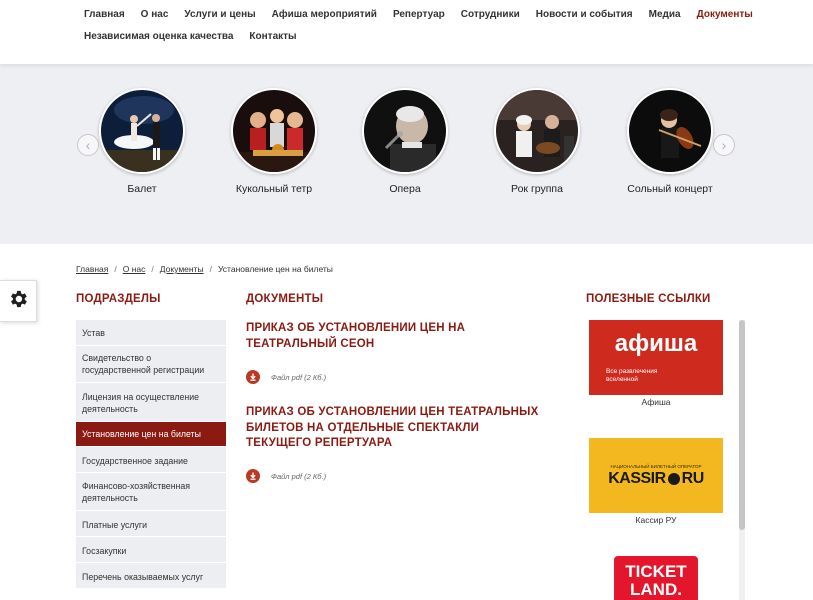  Describe the element at coordinates (275, 269) in the screenshot. I see `breadcrumb-current: Установление цен на билеты` at that location.